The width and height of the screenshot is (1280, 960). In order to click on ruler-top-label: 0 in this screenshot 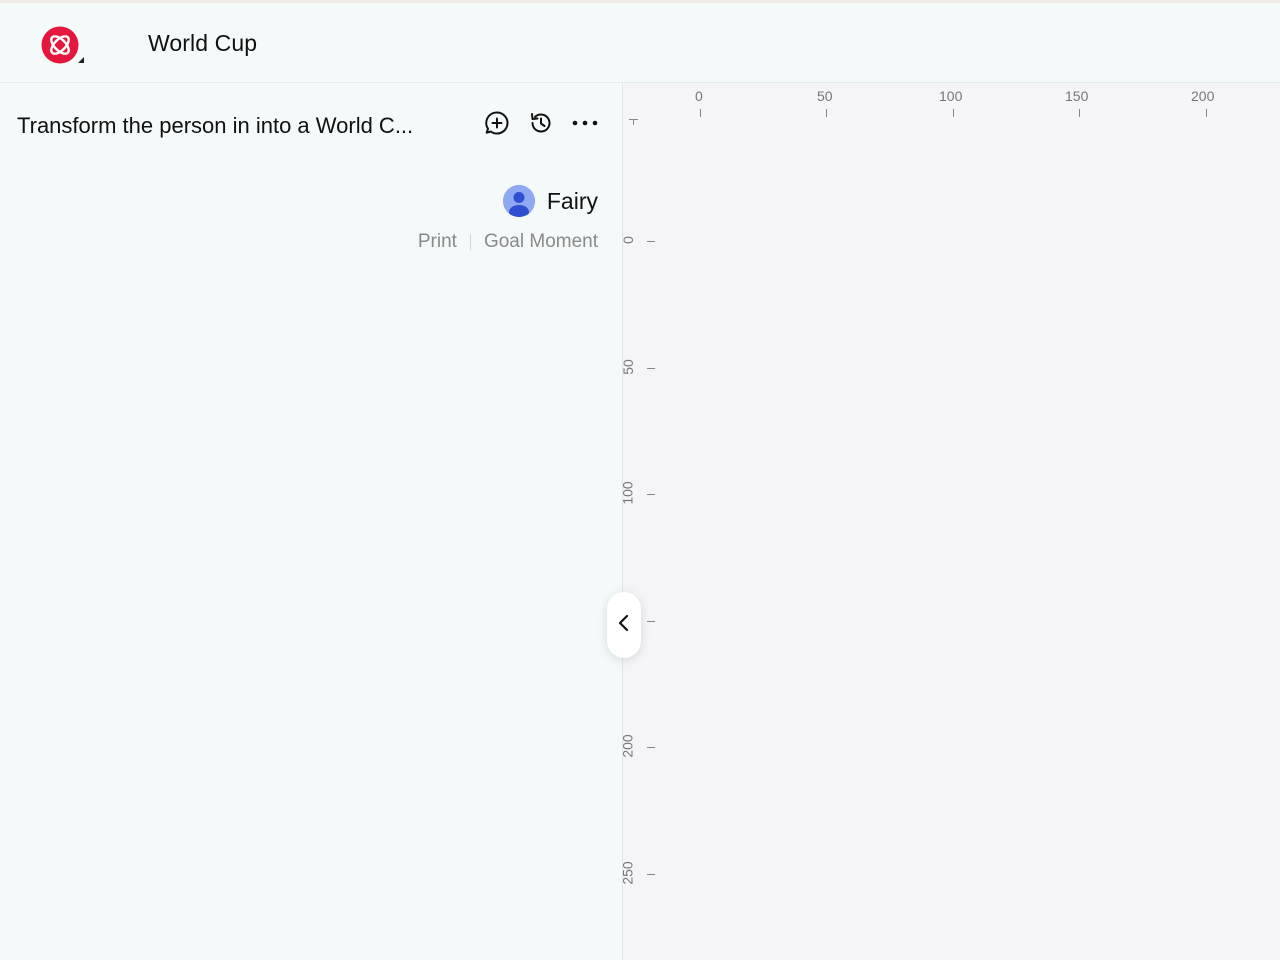, I will do `click(699, 96)`.